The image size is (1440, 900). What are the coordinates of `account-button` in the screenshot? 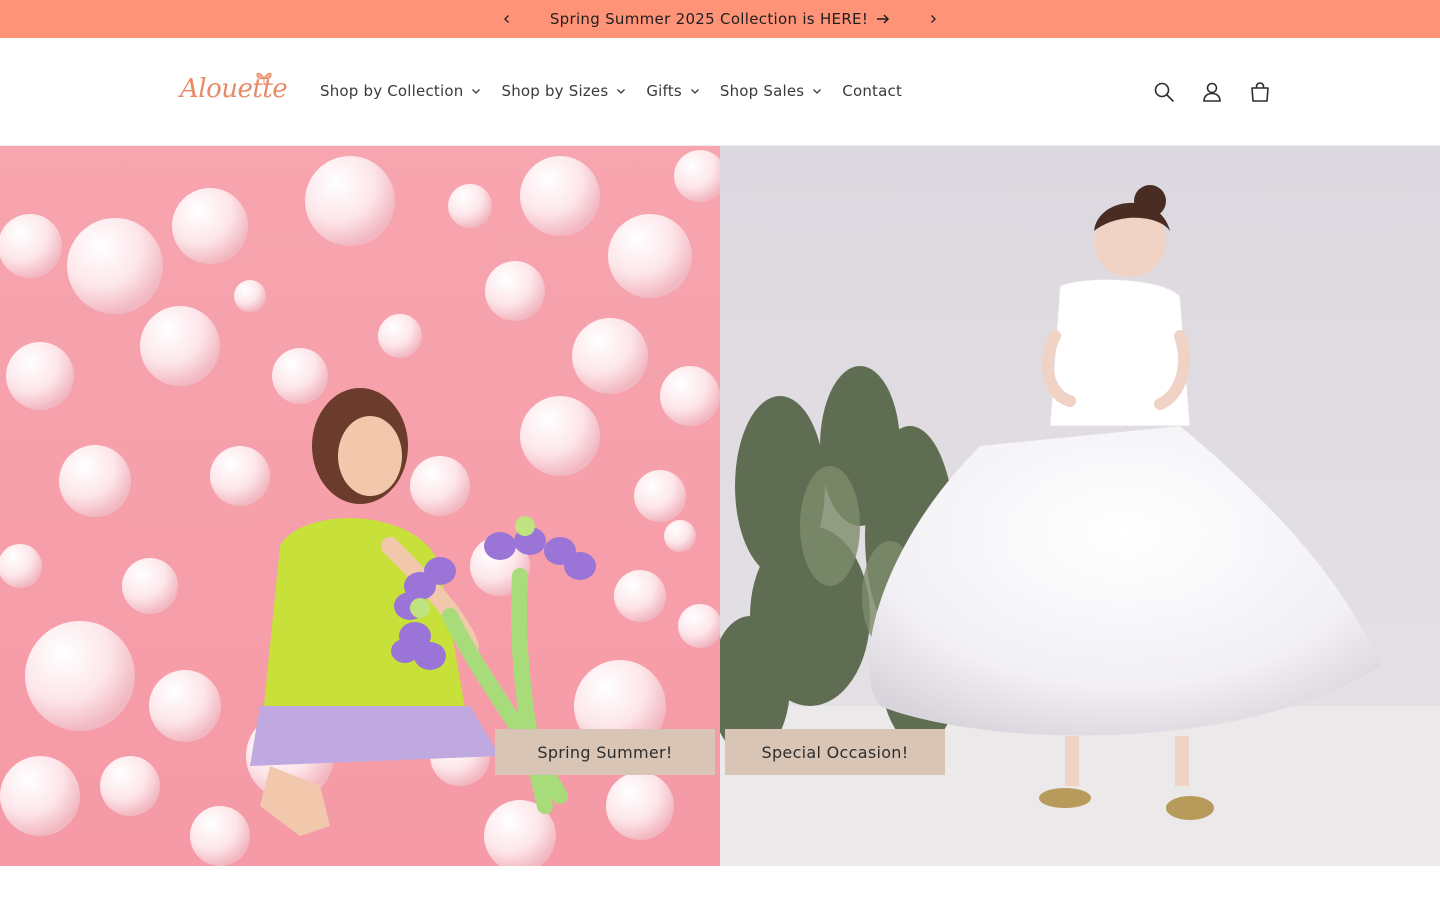 It's located at (1212, 92).